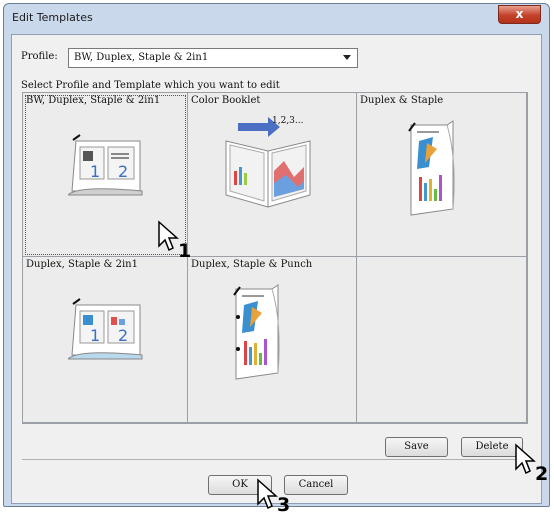  What do you see at coordinates (347, 57) in the screenshot?
I see `chevron-down-icon` at bounding box center [347, 57].